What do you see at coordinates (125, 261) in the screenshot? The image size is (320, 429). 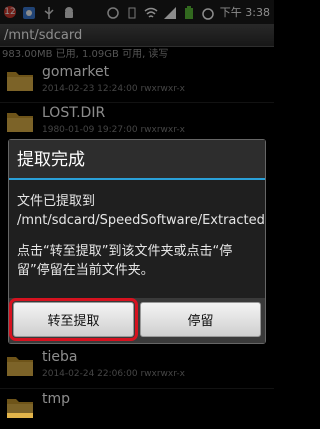 I see `dialog-message-hint: 点击“转至提取”到该文件夹或点击“停留”停留在当前文件夹。` at bounding box center [125, 261].